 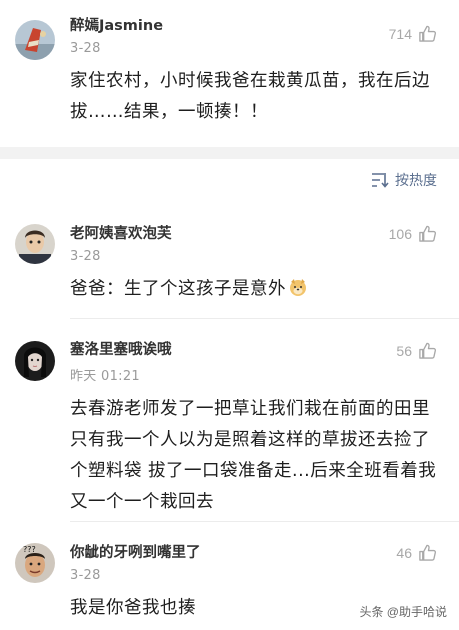 What do you see at coordinates (105, 376) in the screenshot?
I see `comment-date: 昨天 01:21` at bounding box center [105, 376].